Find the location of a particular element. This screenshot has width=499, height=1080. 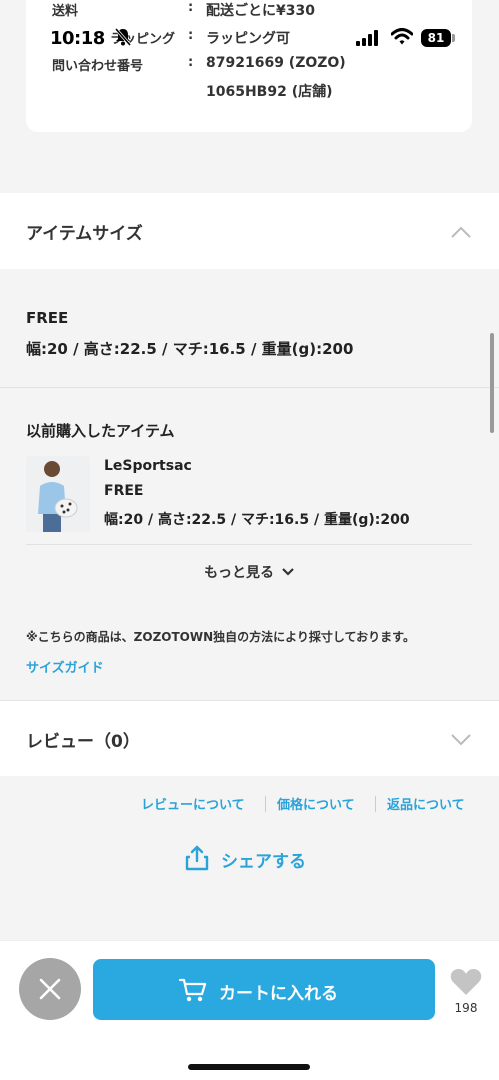

status-time: 10:18 is located at coordinates (77, 38).